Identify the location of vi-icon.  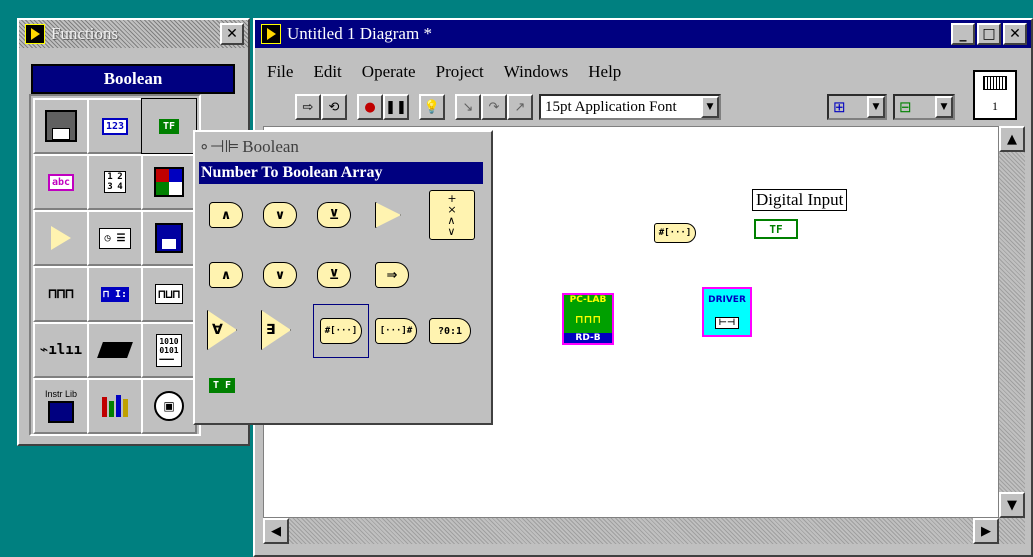
(995, 83).